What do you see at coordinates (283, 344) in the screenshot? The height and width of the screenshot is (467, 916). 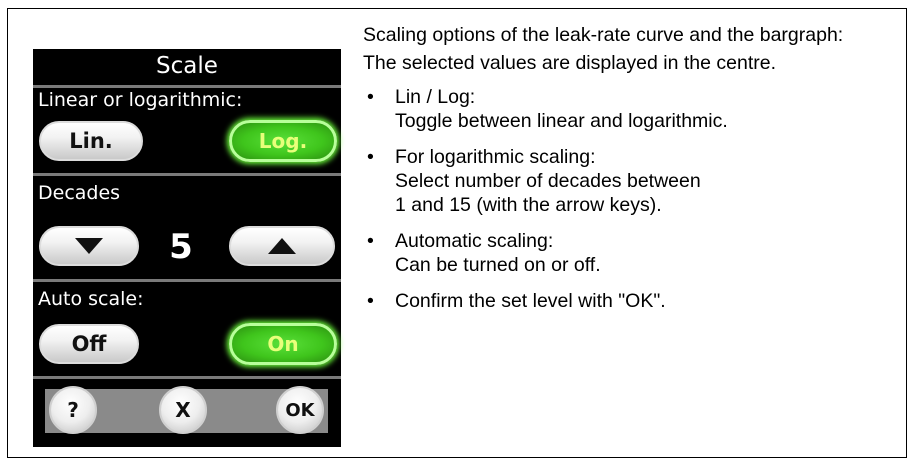 I see `autoscale-on-button: On` at bounding box center [283, 344].